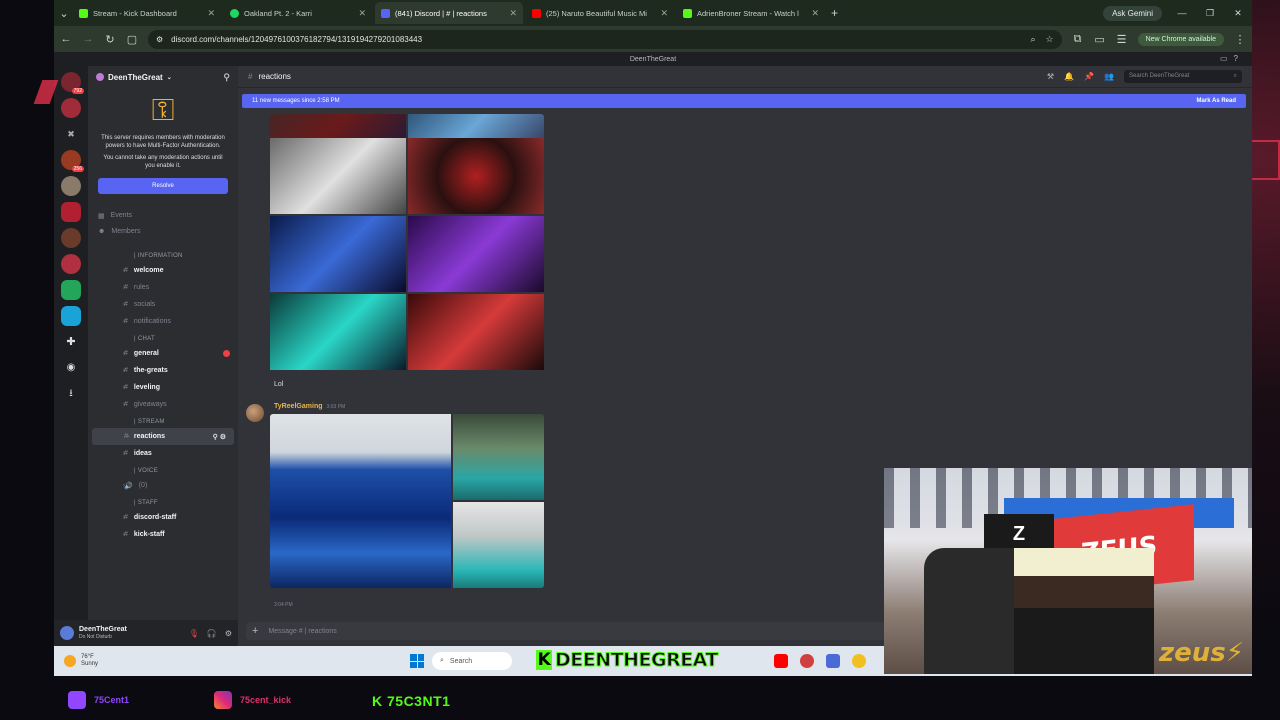 The image size is (1280, 720). What do you see at coordinates (163, 404) in the screenshot?
I see `channel-giveaways: › # giveaways` at bounding box center [163, 404].